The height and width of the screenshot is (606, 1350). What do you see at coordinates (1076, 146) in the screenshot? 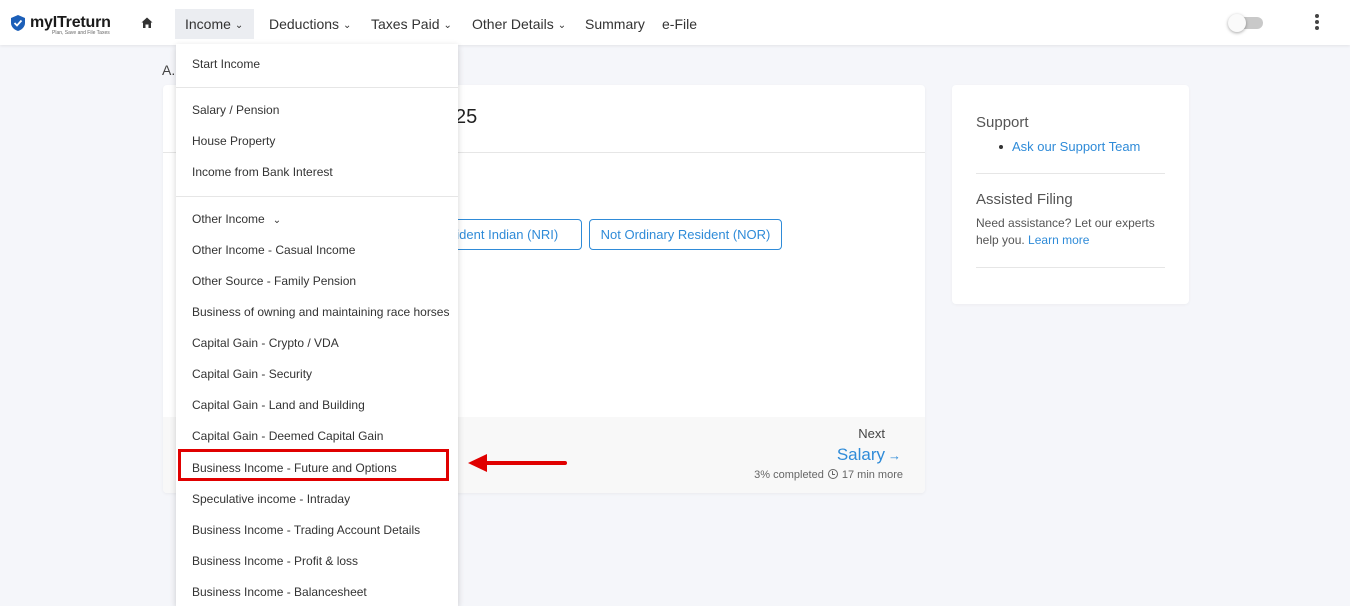
I see `support-team-link: Ask our Support Team` at bounding box center [1076, 146].